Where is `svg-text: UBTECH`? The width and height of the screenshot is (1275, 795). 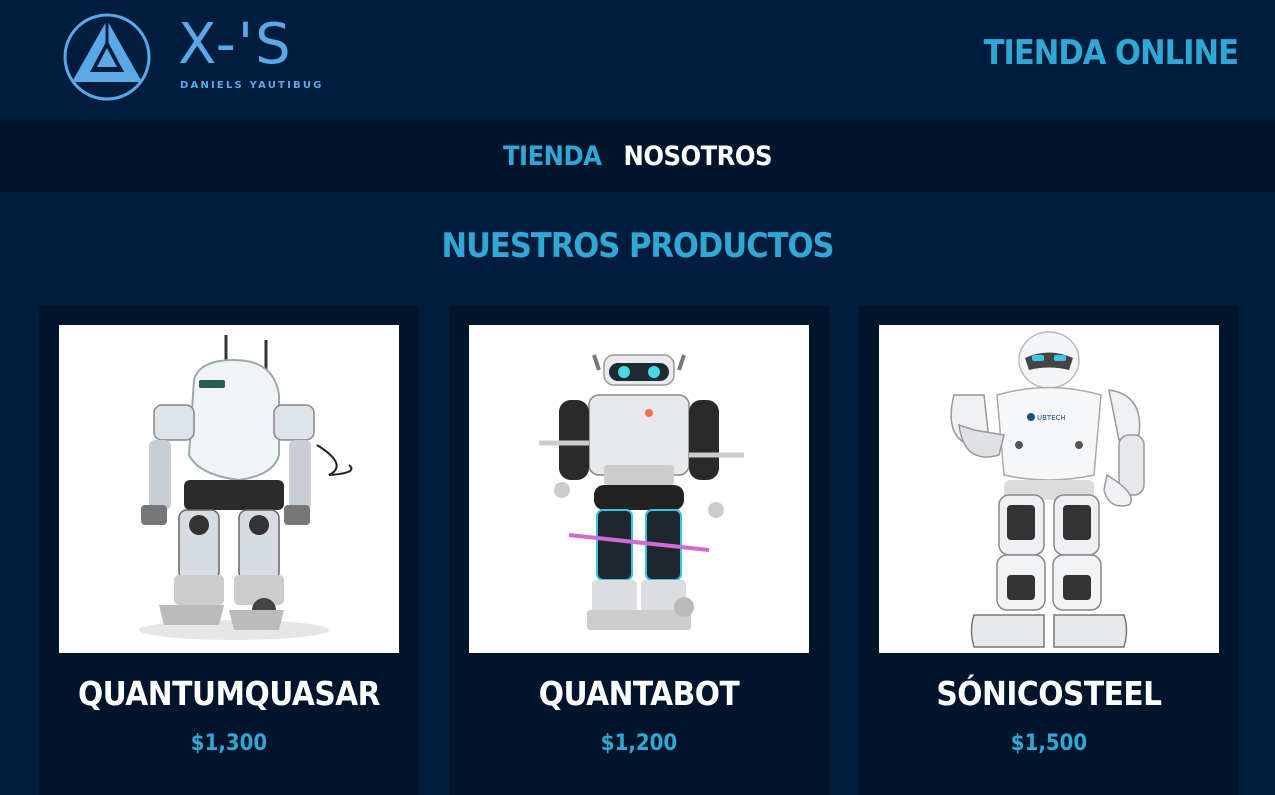
svg-text: UBTECH is located at coordinates (1051, 418).